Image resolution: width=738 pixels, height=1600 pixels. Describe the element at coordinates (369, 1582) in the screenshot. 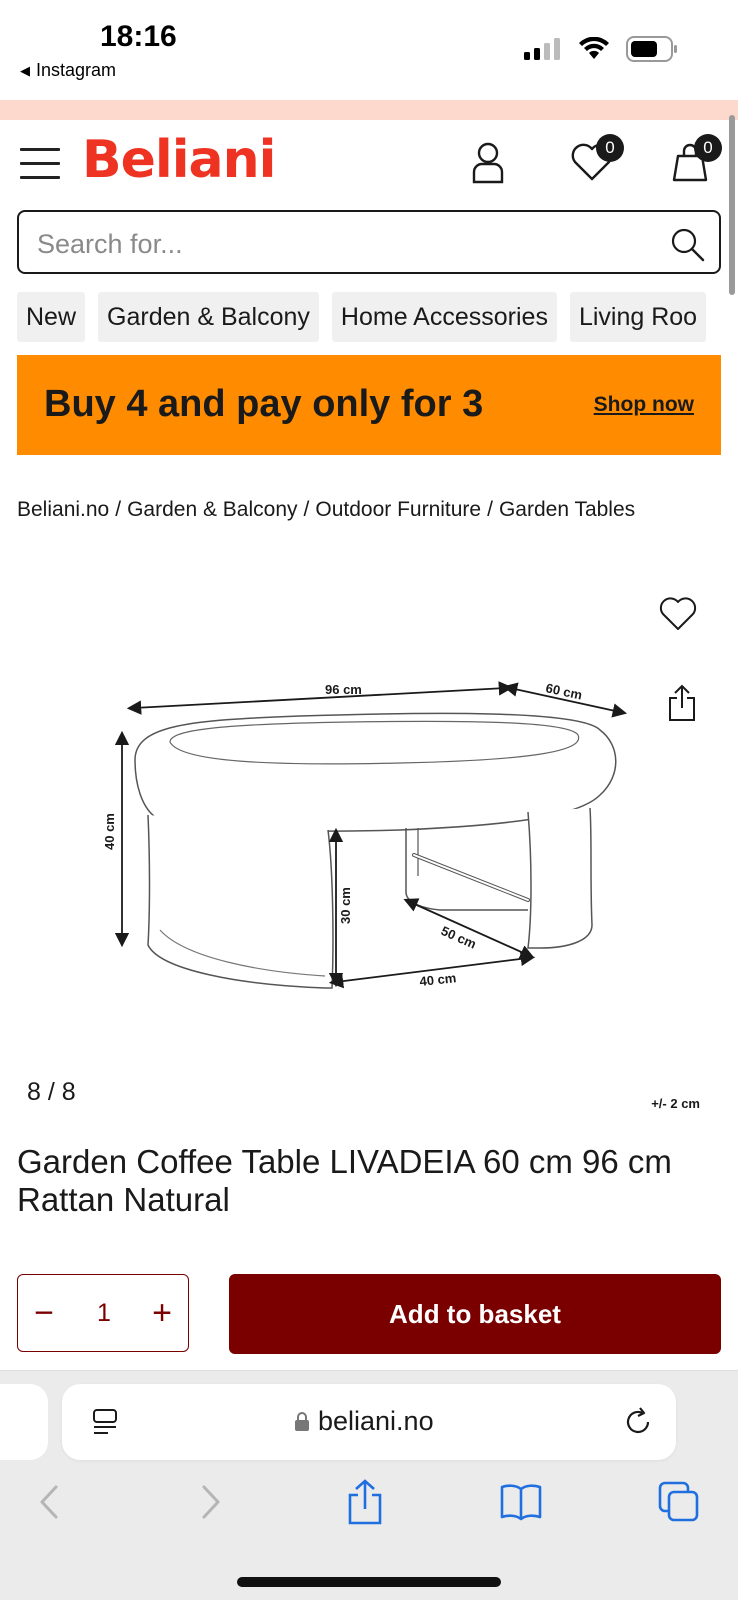

I see `home-indicator` at that location.